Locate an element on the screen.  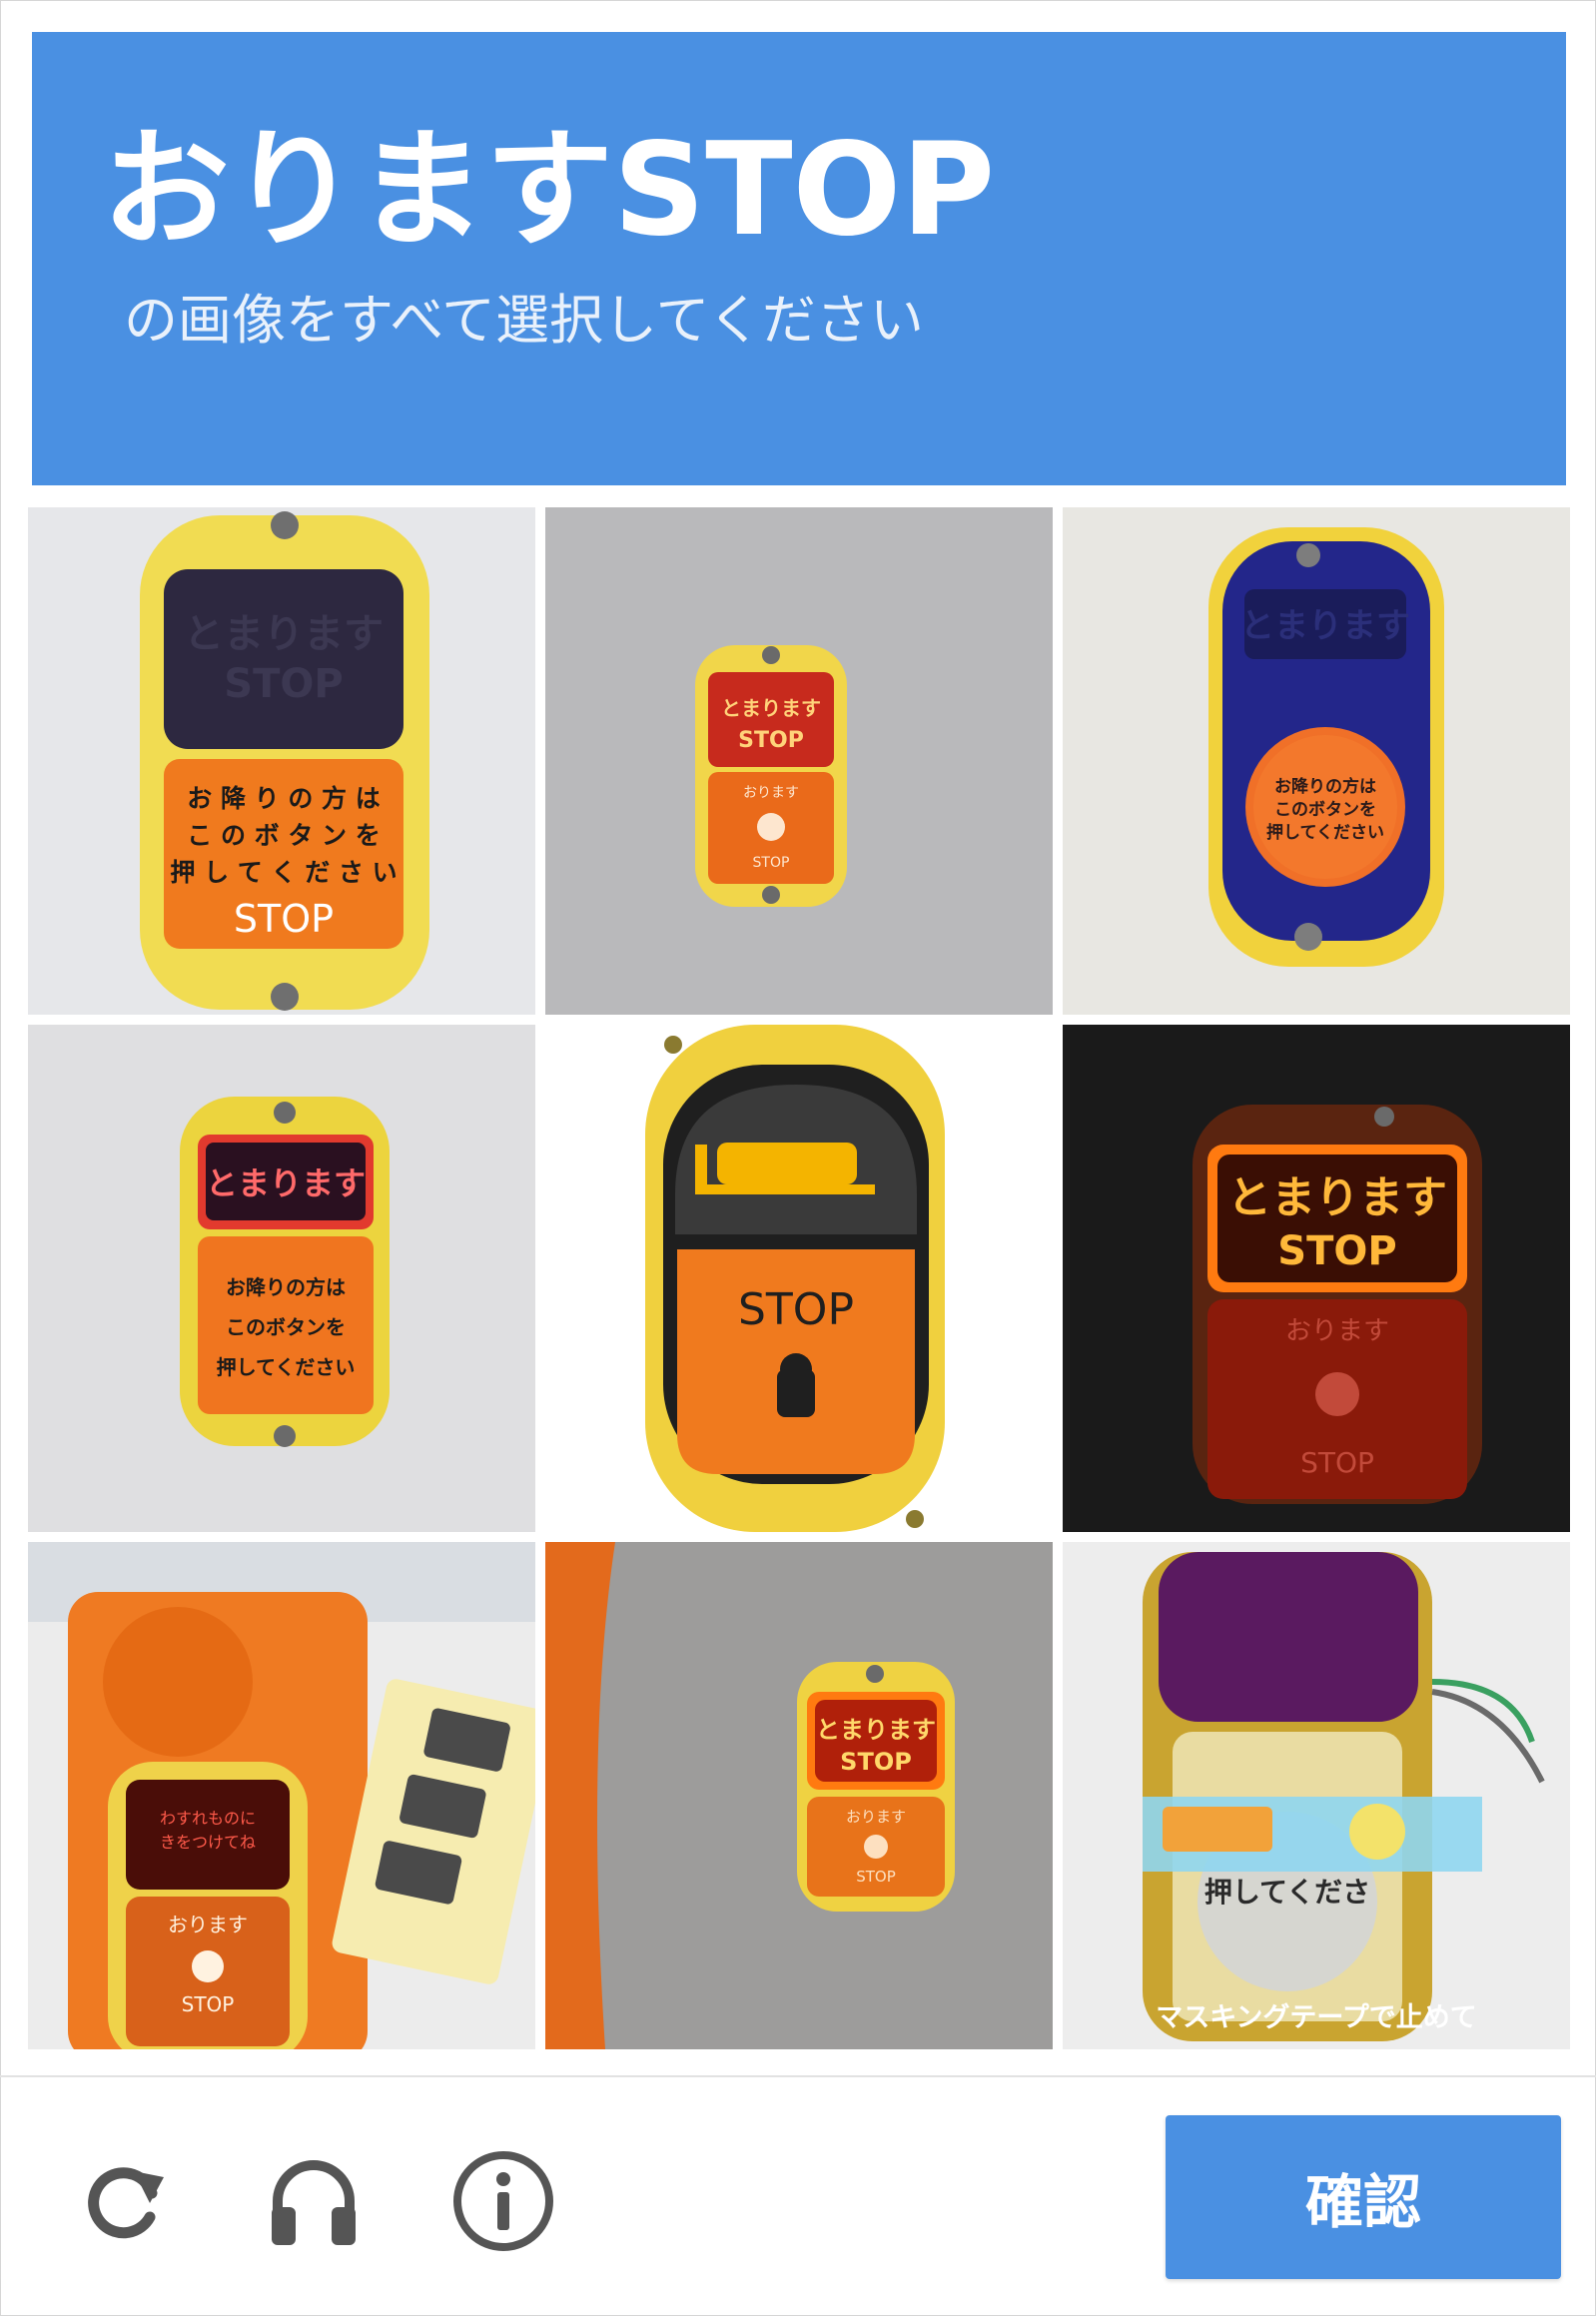
tile4-line3: 押してください is located at coordinates (286, 1367).